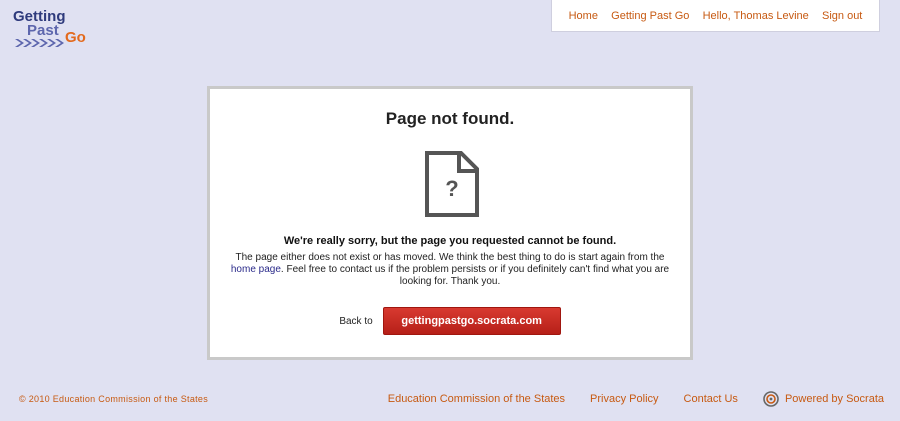  I want to click on powered-by-socrata: Powered by Socrata, so click(823, 399).